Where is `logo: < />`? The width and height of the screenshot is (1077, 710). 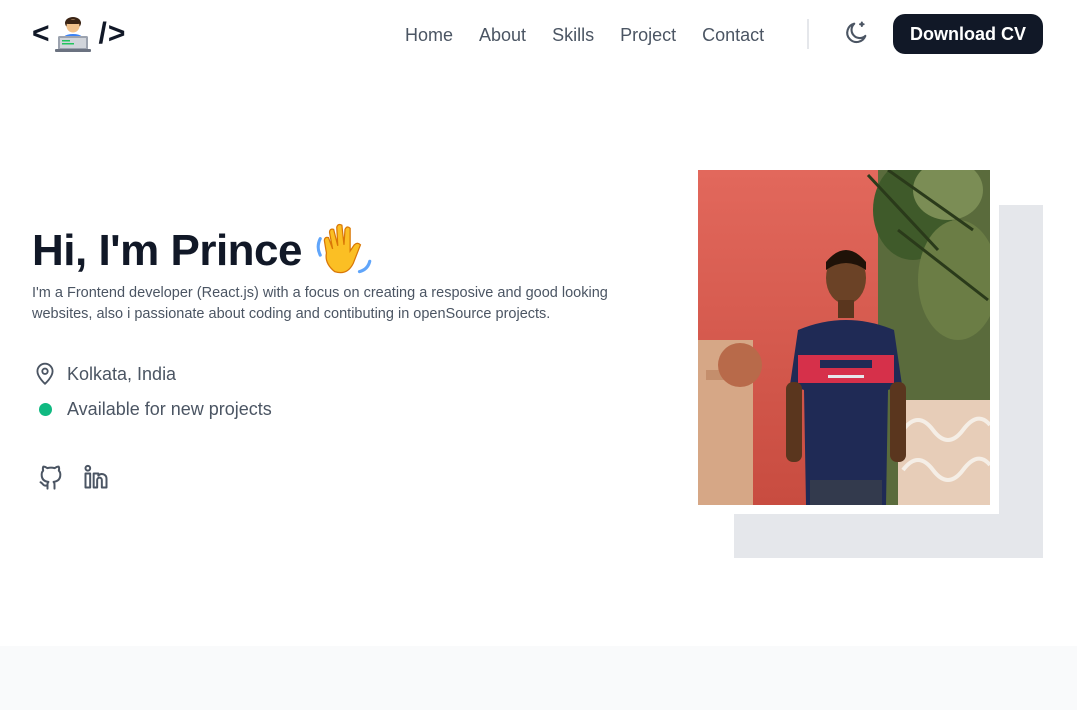 logo: < /> is located at coordinates (79, 34).